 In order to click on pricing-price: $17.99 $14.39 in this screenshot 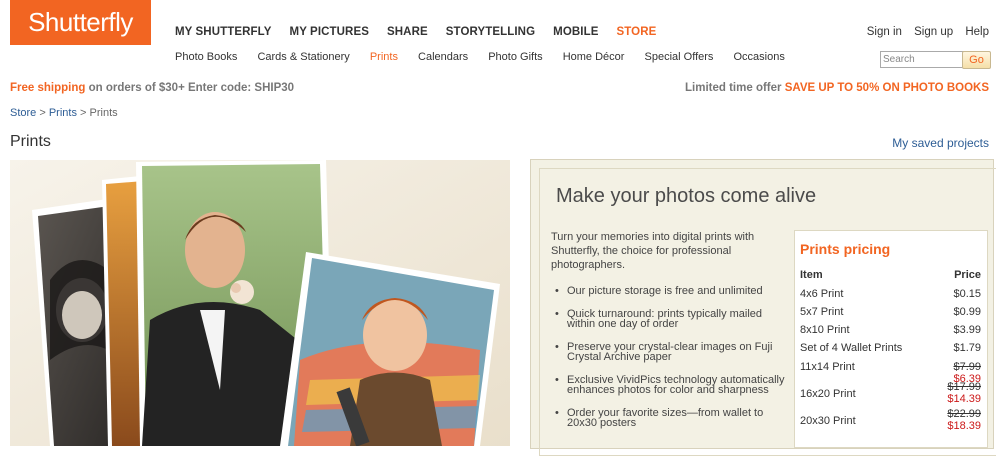, I will do `click(964, 393)`.